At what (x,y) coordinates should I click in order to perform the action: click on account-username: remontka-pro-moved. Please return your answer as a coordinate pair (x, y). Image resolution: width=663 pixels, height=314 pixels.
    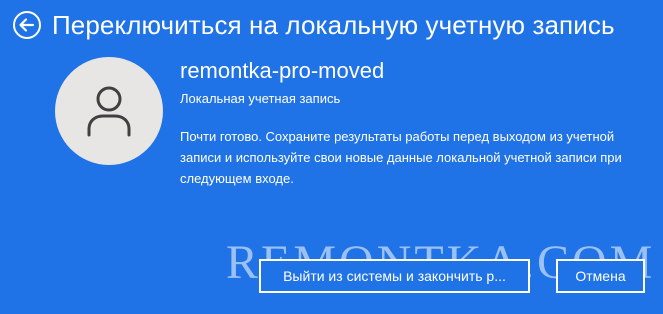
    Looking at the image, I should click on (282, 70).